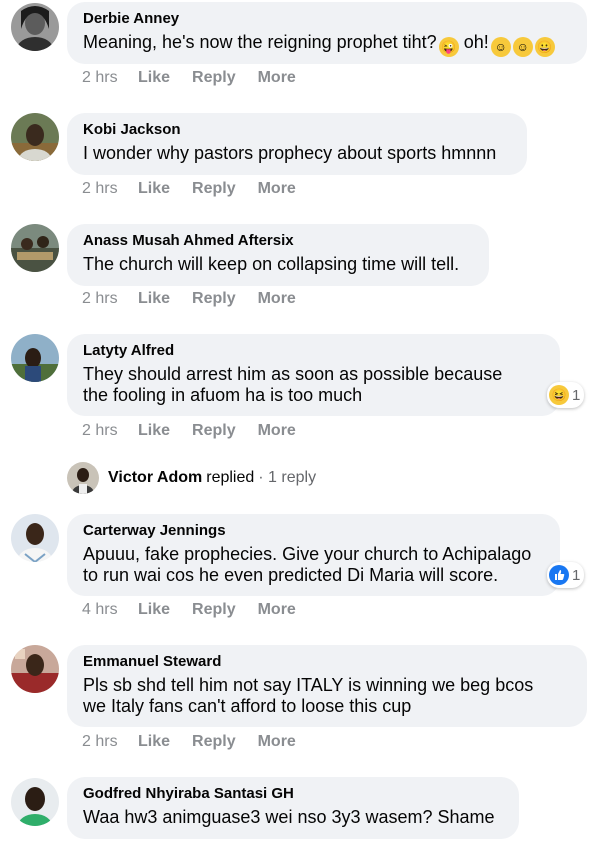 The image size is (600, 844). What do you see at coordinates (110, 610) in the screenshot?
I see `comment-time: 4 hrs` at bounding box center [110, 610].